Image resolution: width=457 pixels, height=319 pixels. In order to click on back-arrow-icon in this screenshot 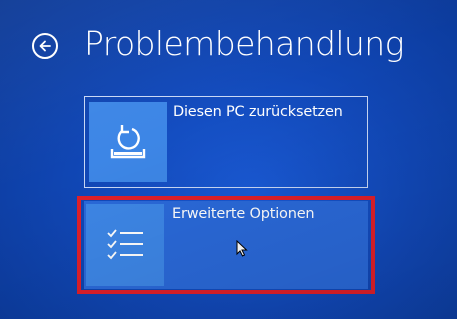, I will do `click(45, 46)`.